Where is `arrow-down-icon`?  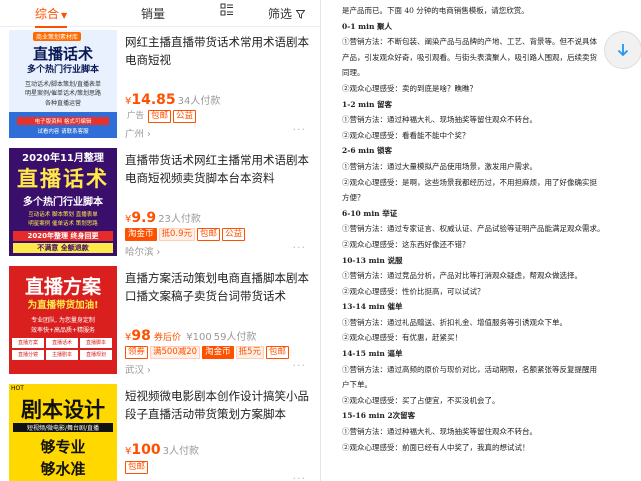 arrow-down-icon is located at coordinates (623, 50).